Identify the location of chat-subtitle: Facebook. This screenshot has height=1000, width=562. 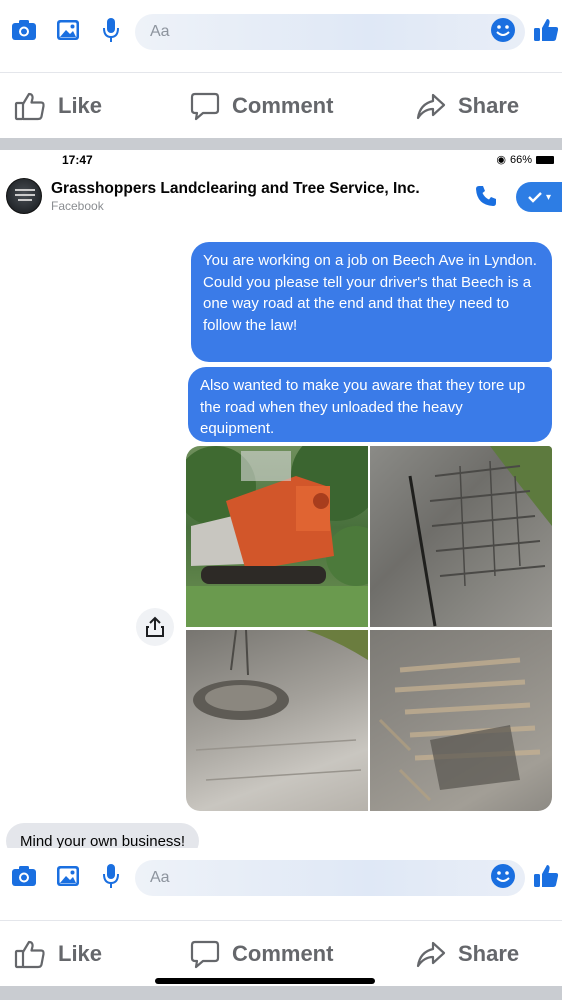
(77, 206).